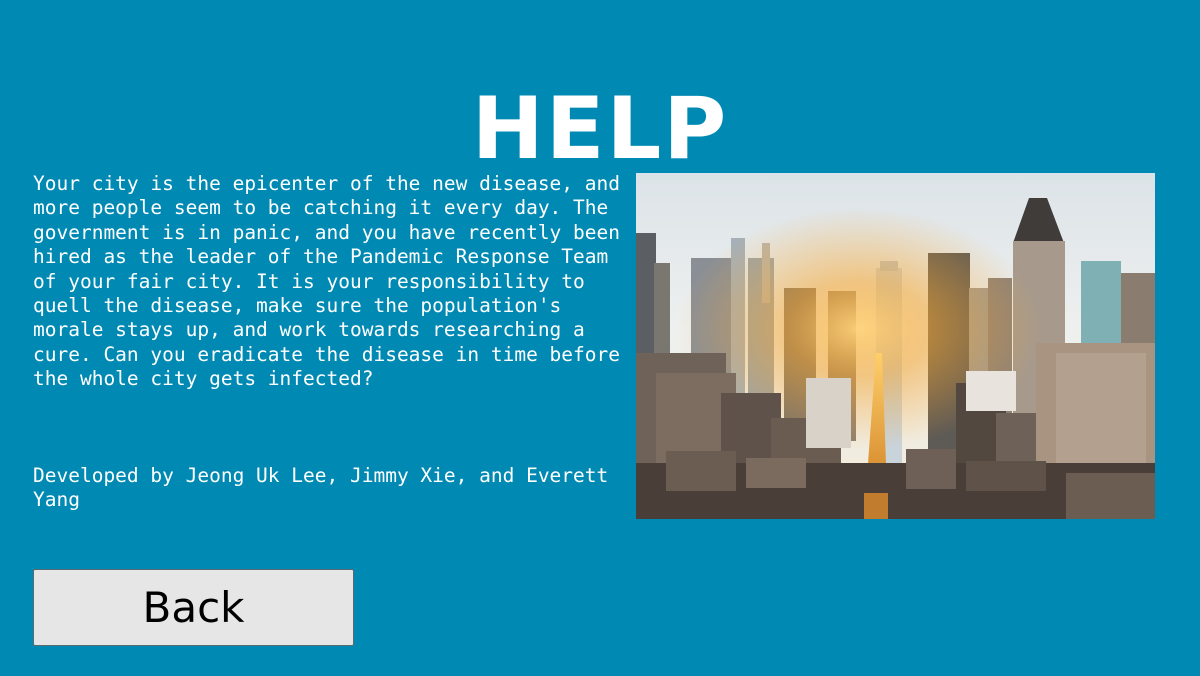  I want to click on back-button: Back, so click(193, 607).